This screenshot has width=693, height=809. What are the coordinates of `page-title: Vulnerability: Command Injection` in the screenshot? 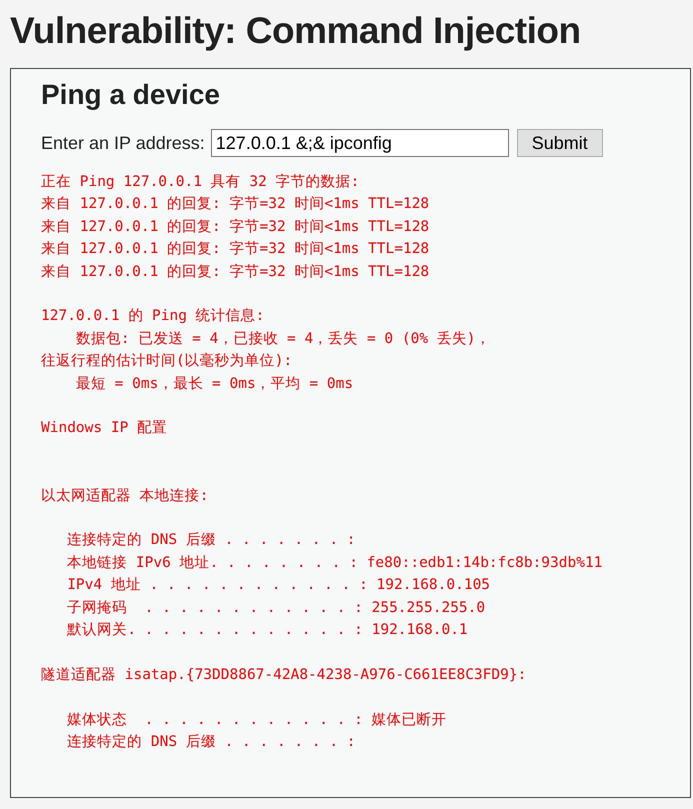 It's located at (295, 31).